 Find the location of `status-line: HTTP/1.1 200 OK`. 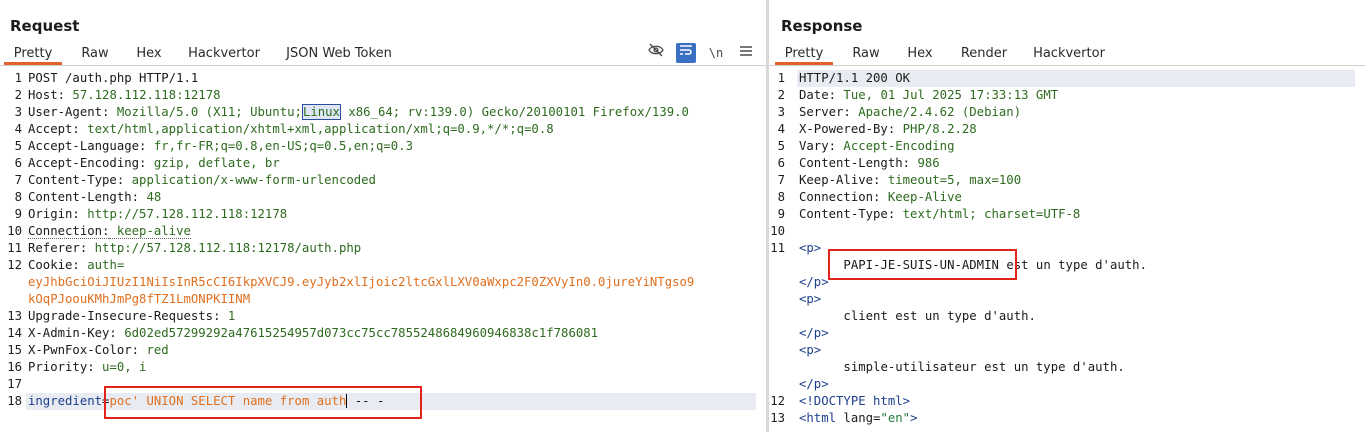

status-line: HTTP/1.1 200 OK is located at coordinates (855, 78).